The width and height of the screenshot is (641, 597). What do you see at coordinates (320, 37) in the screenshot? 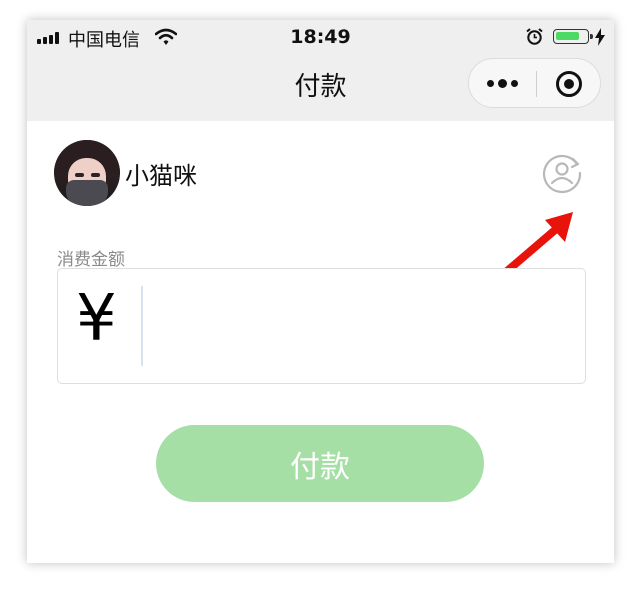
I see `status-bar: 中国电信 18:49` at bounding box center [320, 37].